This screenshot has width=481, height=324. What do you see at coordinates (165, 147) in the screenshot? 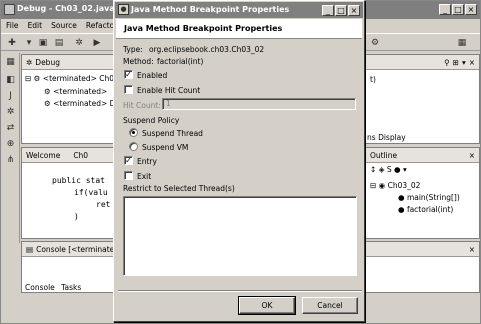
I see `suspend-vm-label: Suspend VM` at bounding box center [165, 147].